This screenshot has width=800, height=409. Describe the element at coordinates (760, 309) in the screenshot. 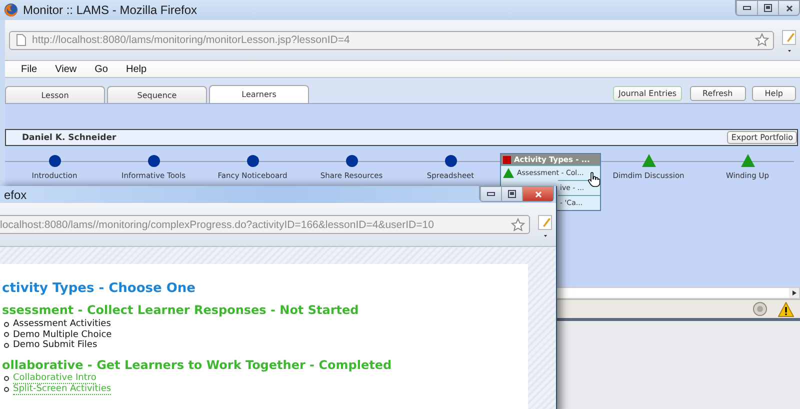

I see `plugin-icon` at that location.